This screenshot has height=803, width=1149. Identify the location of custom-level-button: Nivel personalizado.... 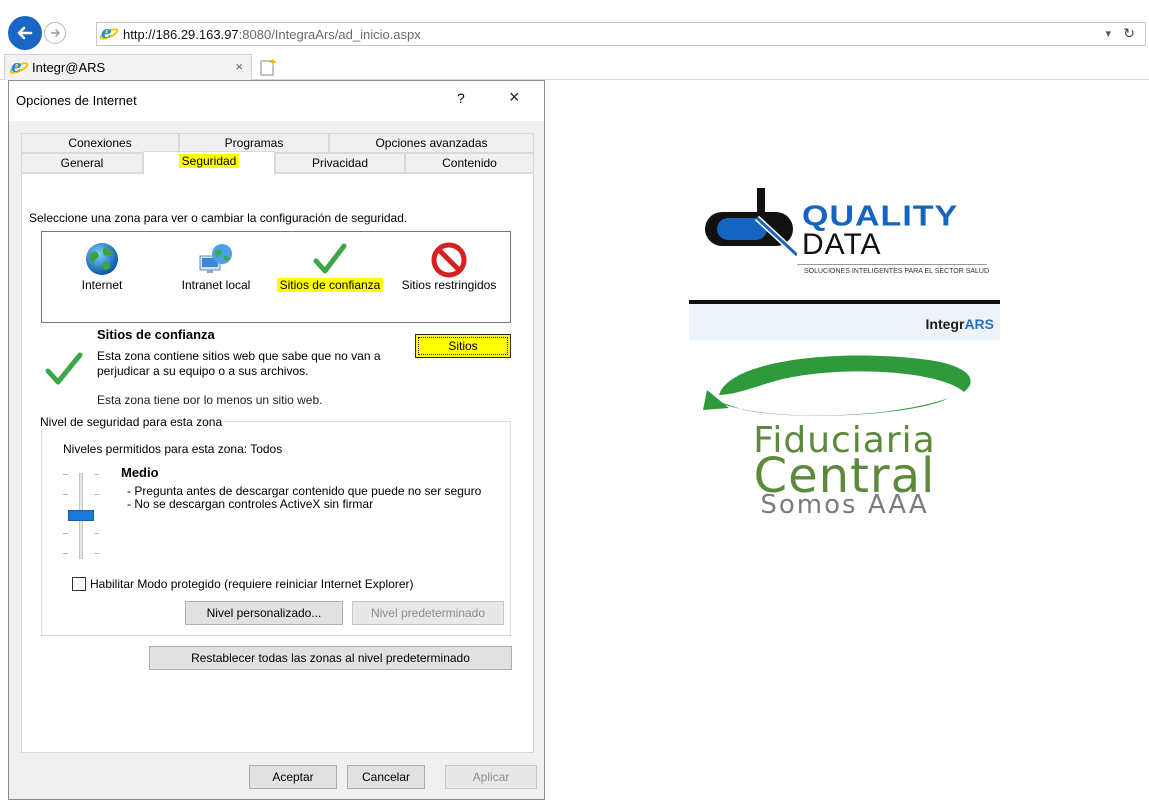
(264, 613).